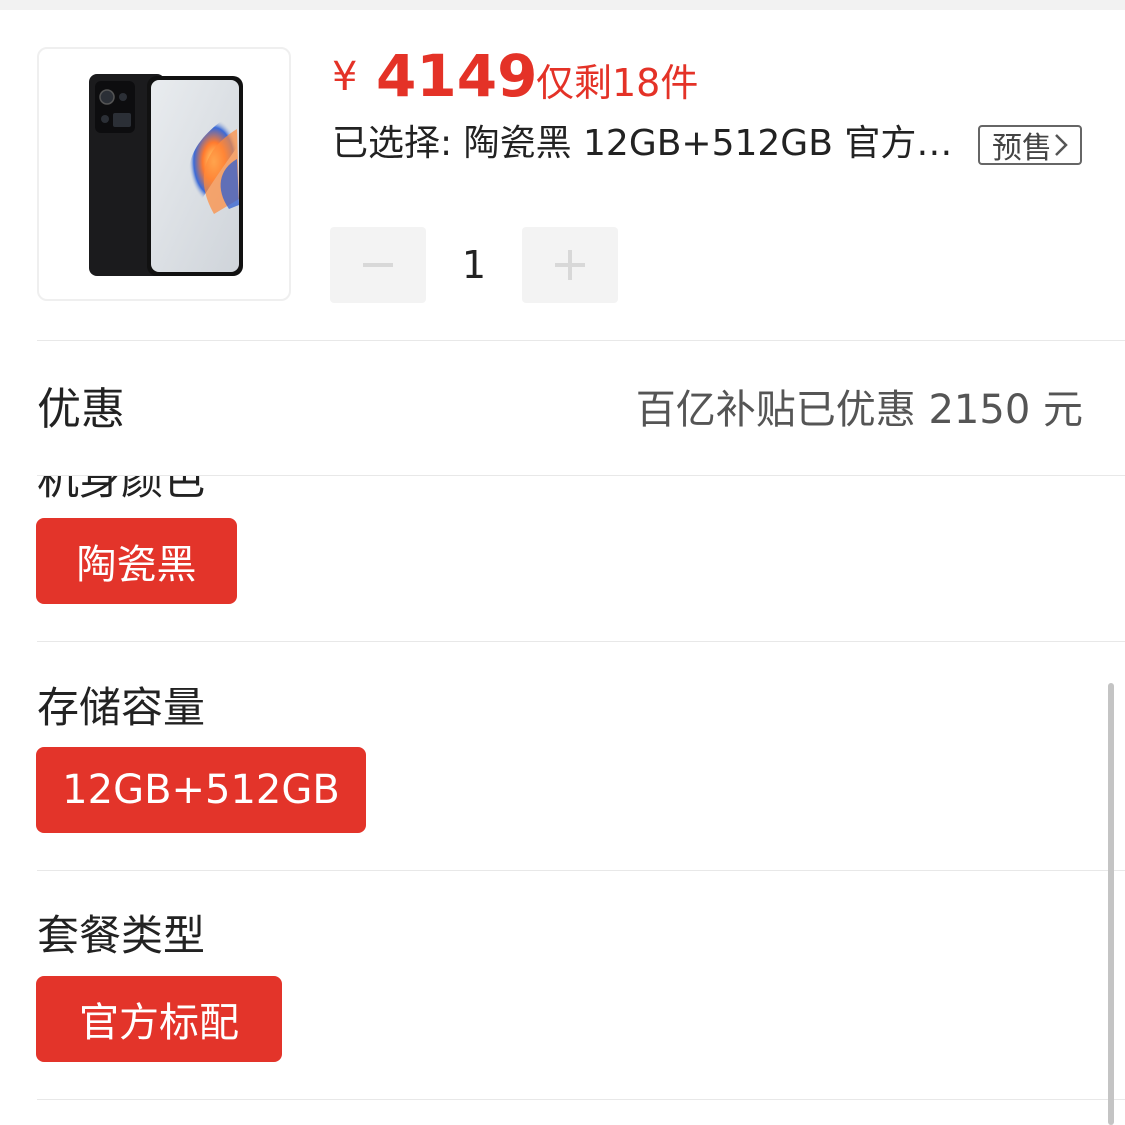 The image size is (1125, 1125). Describe the element at coordinates (121, 935) in the screenshot. I see `package-section-title: 套餐类型` at that location.